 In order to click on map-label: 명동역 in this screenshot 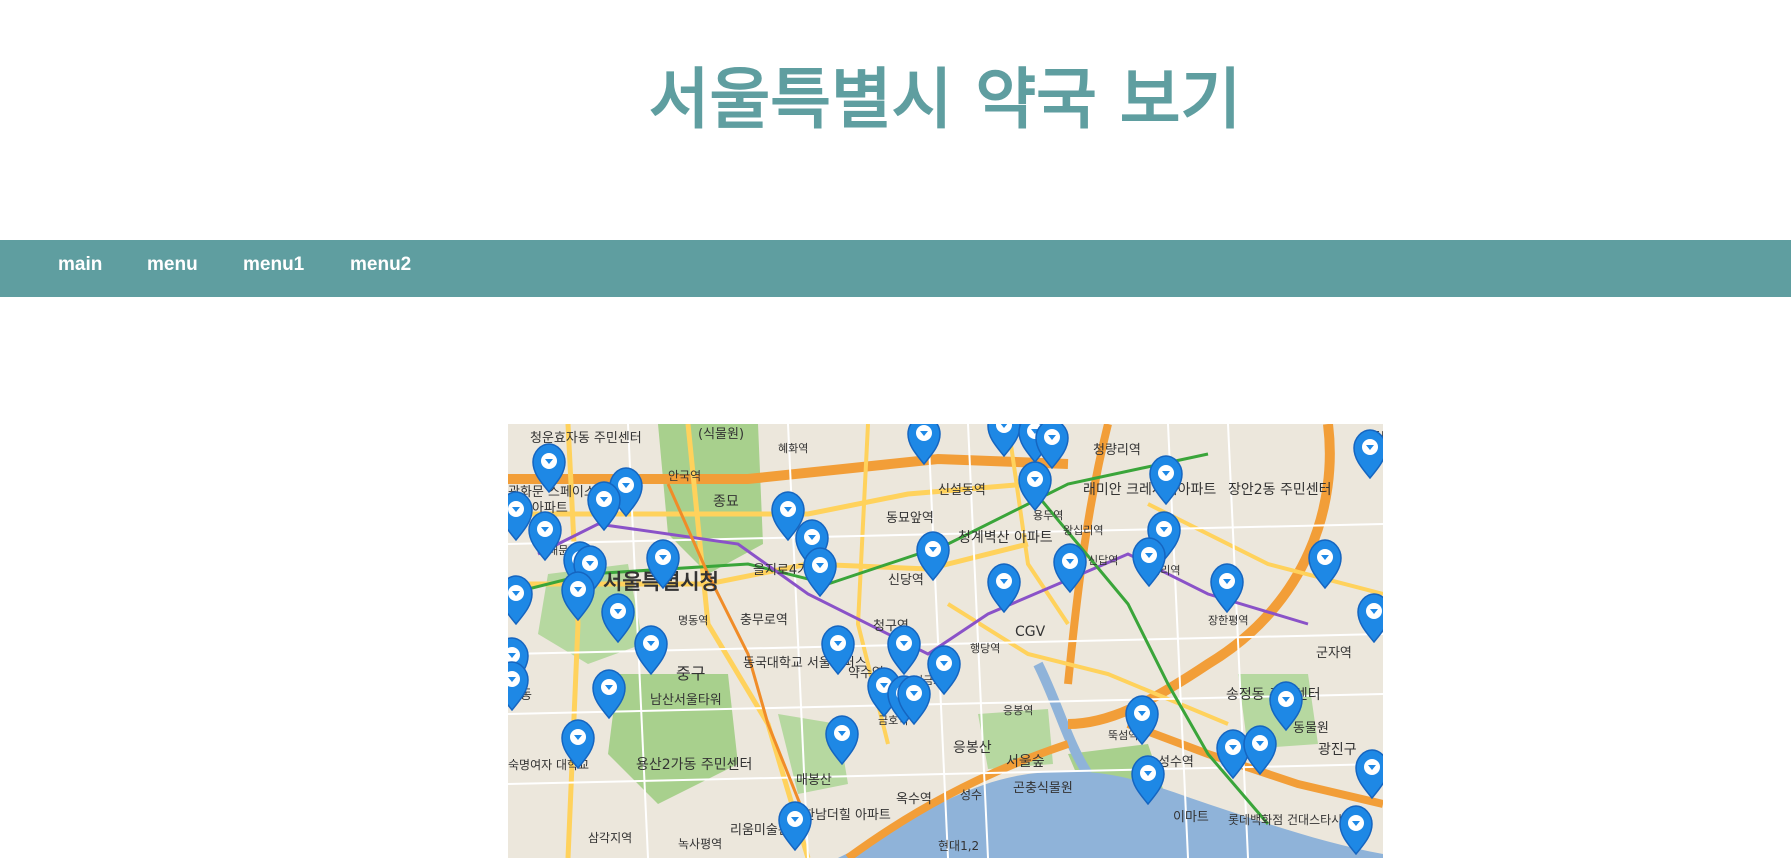, I will do `click(693, 620)`.